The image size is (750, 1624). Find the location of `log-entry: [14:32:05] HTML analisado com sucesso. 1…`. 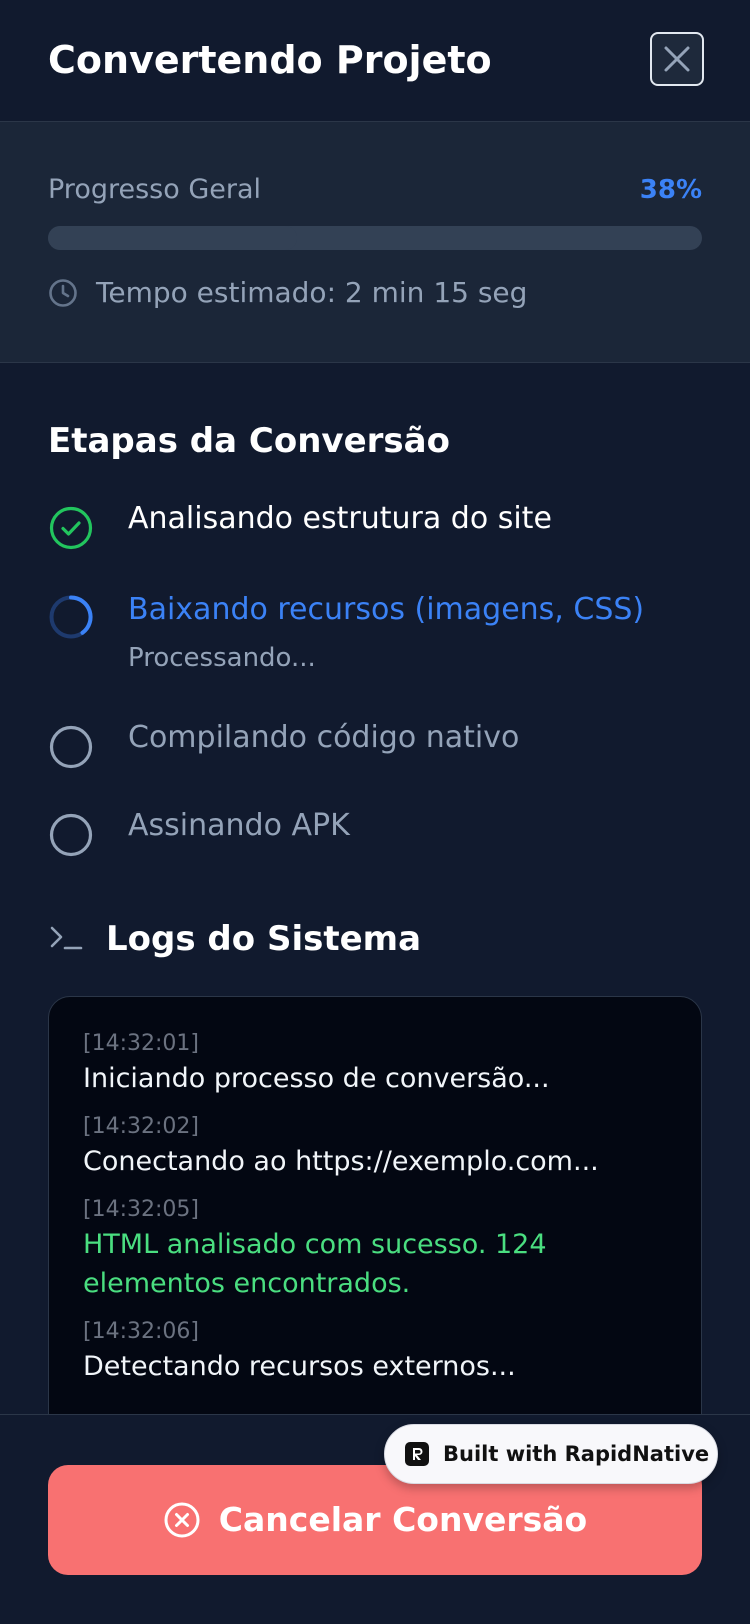

log-entry: [14:32:05] HTML analisado com sucesso. 1… is located at coordinates (378, 1249).